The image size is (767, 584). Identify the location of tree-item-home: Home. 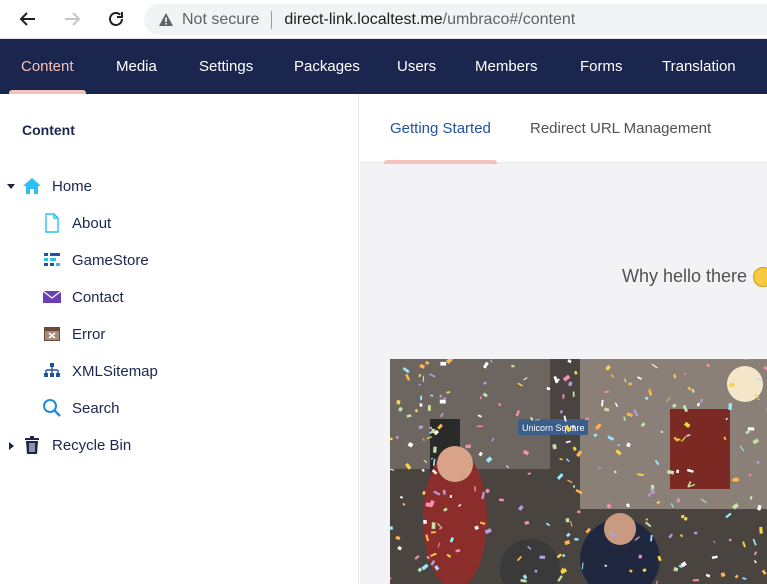
(57, 186).